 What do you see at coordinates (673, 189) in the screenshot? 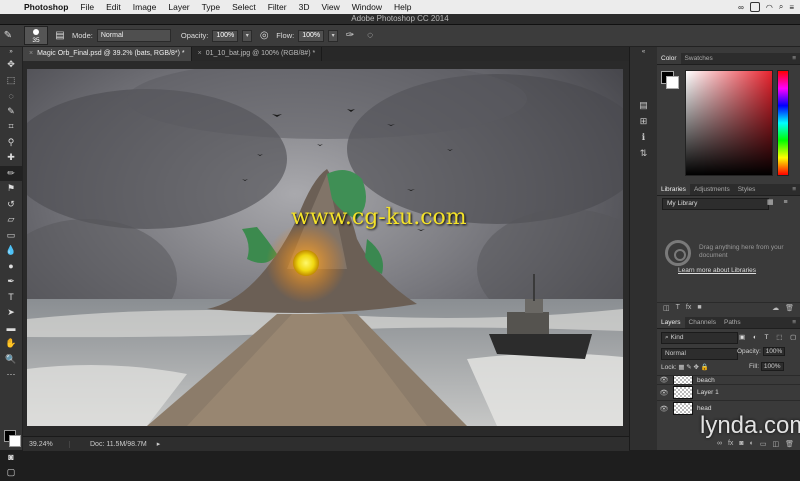
I see `tab-libraries: Libraries` at bounding box center [673, 189].